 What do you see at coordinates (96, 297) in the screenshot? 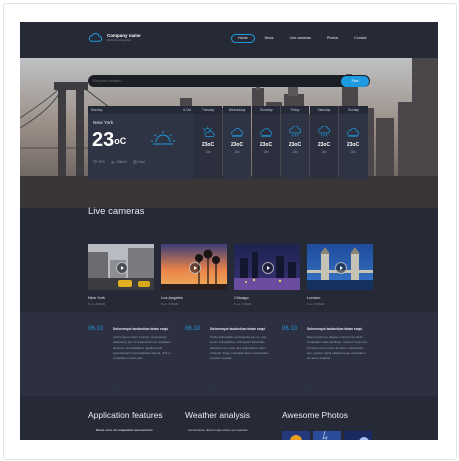
I see `camera-city: New York` at bounding box center [96, 297].